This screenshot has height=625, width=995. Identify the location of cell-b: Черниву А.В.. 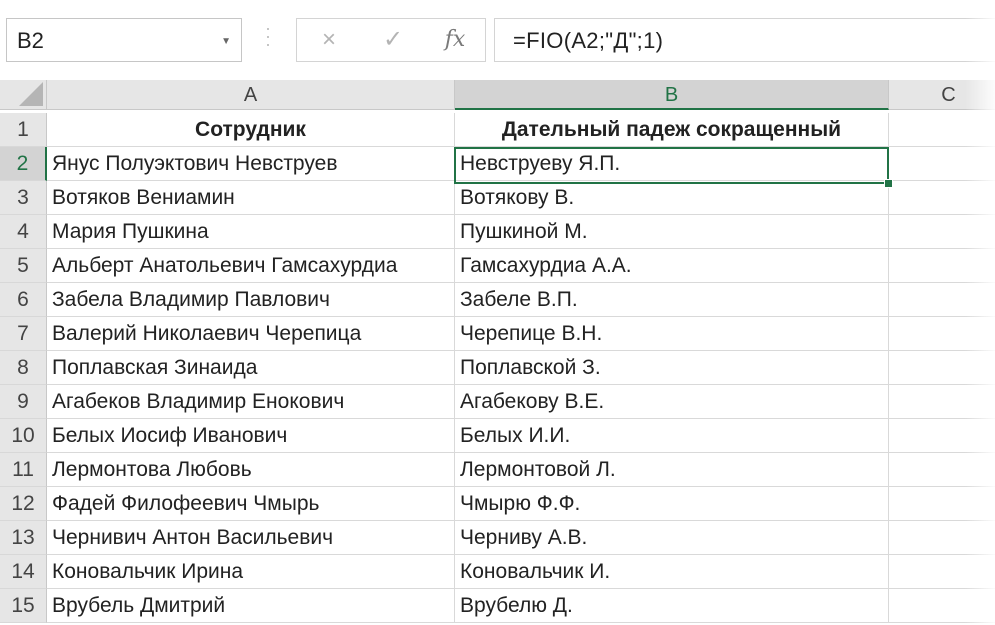
(672, 538).